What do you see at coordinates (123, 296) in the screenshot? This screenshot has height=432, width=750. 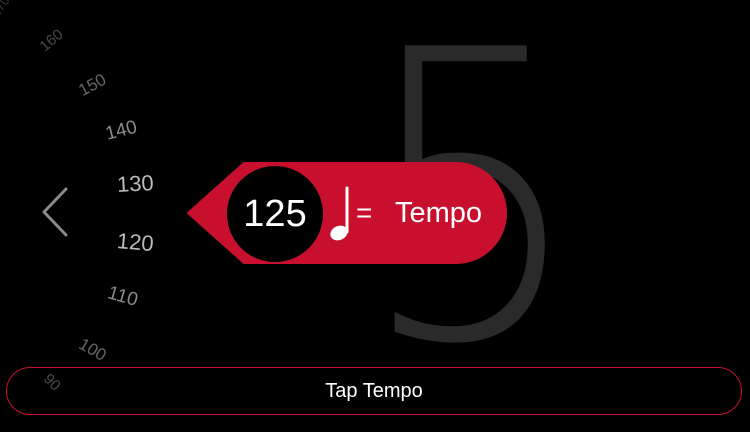 I see `dial-tick-110: 110` at bounding box center [123, 296].